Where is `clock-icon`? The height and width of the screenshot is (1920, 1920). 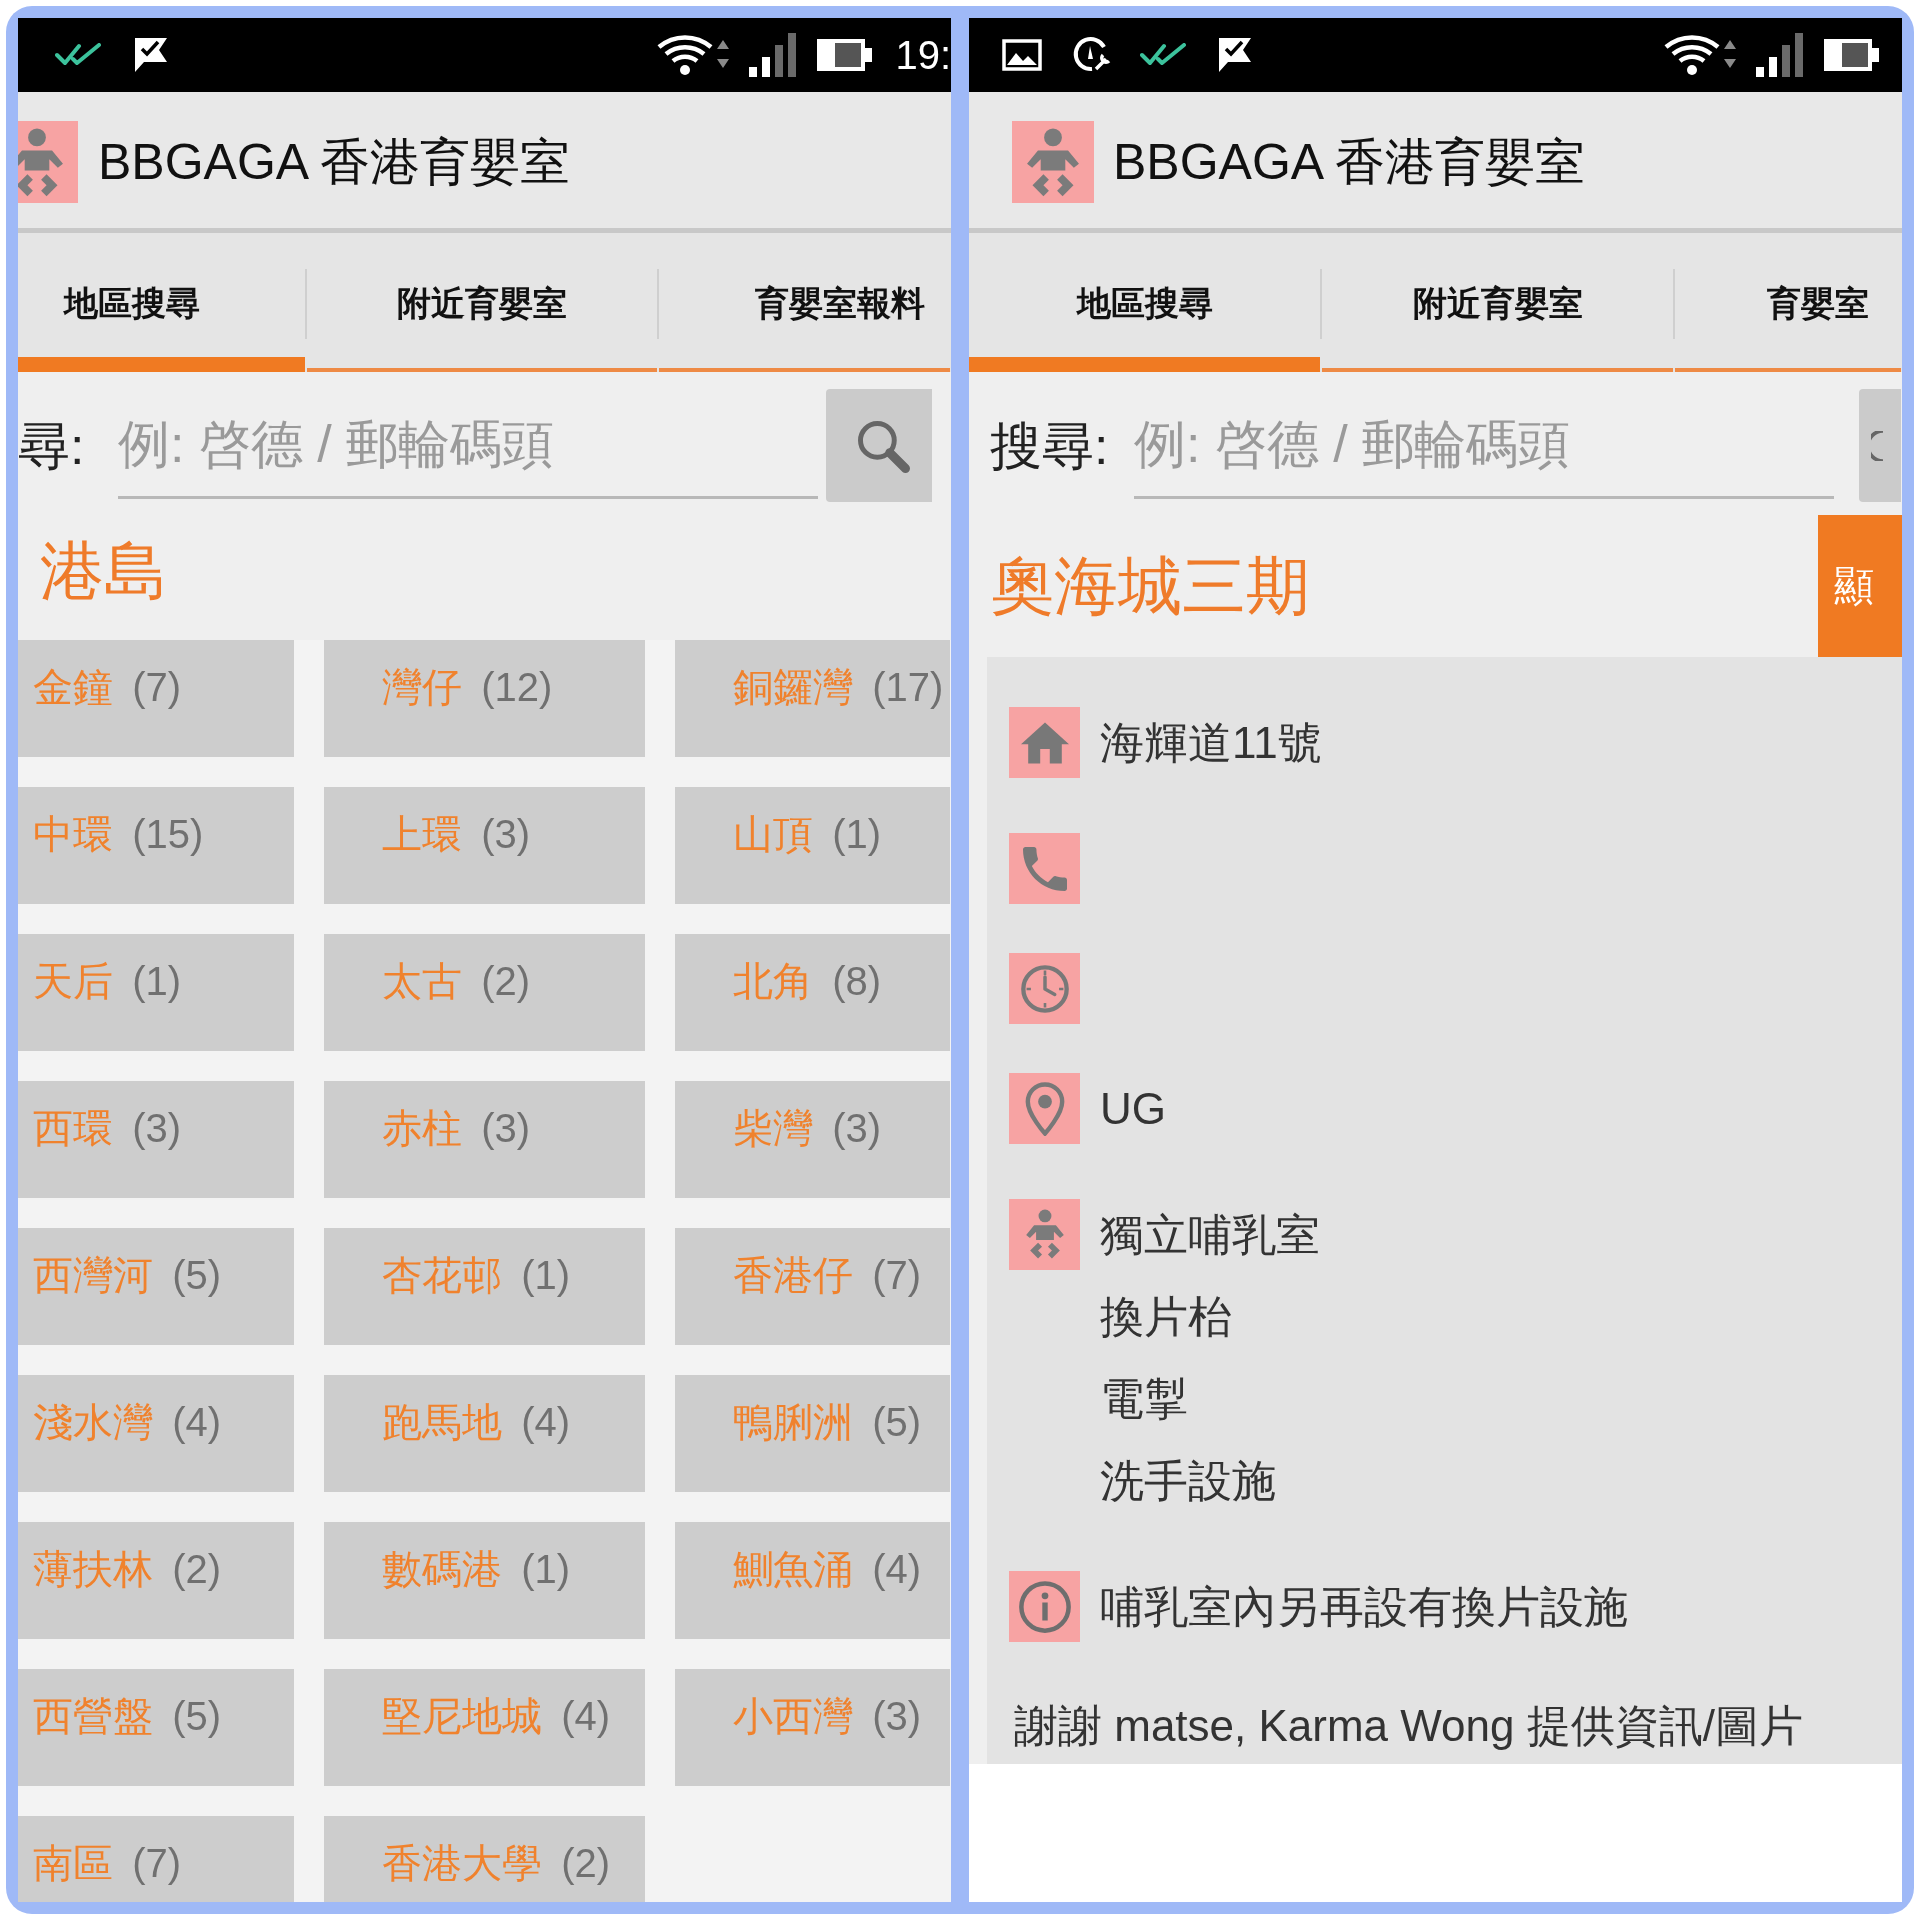
clock-icon is located at coordinates (1044, 988).